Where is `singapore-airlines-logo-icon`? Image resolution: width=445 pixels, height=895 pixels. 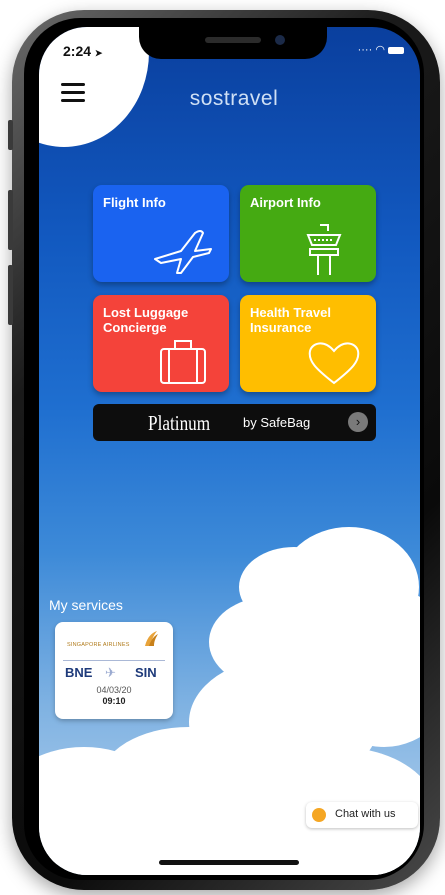
singapore-airlines-logo-icon is located at coordinates (151, 638).